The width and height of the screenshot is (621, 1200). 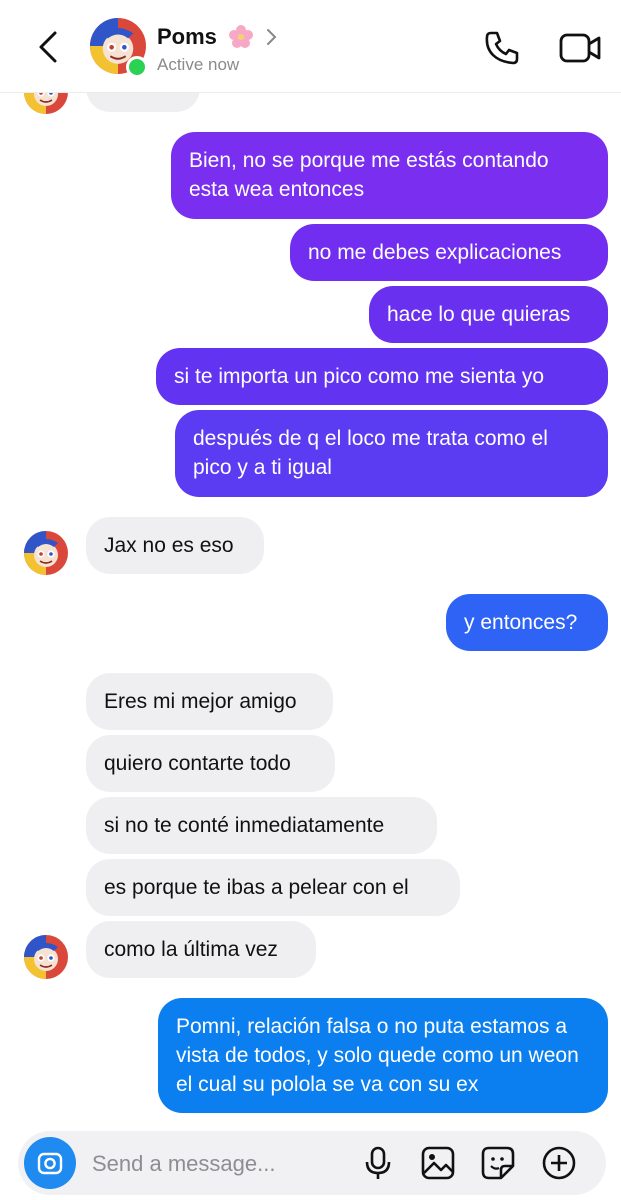 What do you see at coordinates (382, 376) in the screenshot?
I see `outgoing-message: si te importa un pico como me sienta yo` at bounding box center [382, 376].